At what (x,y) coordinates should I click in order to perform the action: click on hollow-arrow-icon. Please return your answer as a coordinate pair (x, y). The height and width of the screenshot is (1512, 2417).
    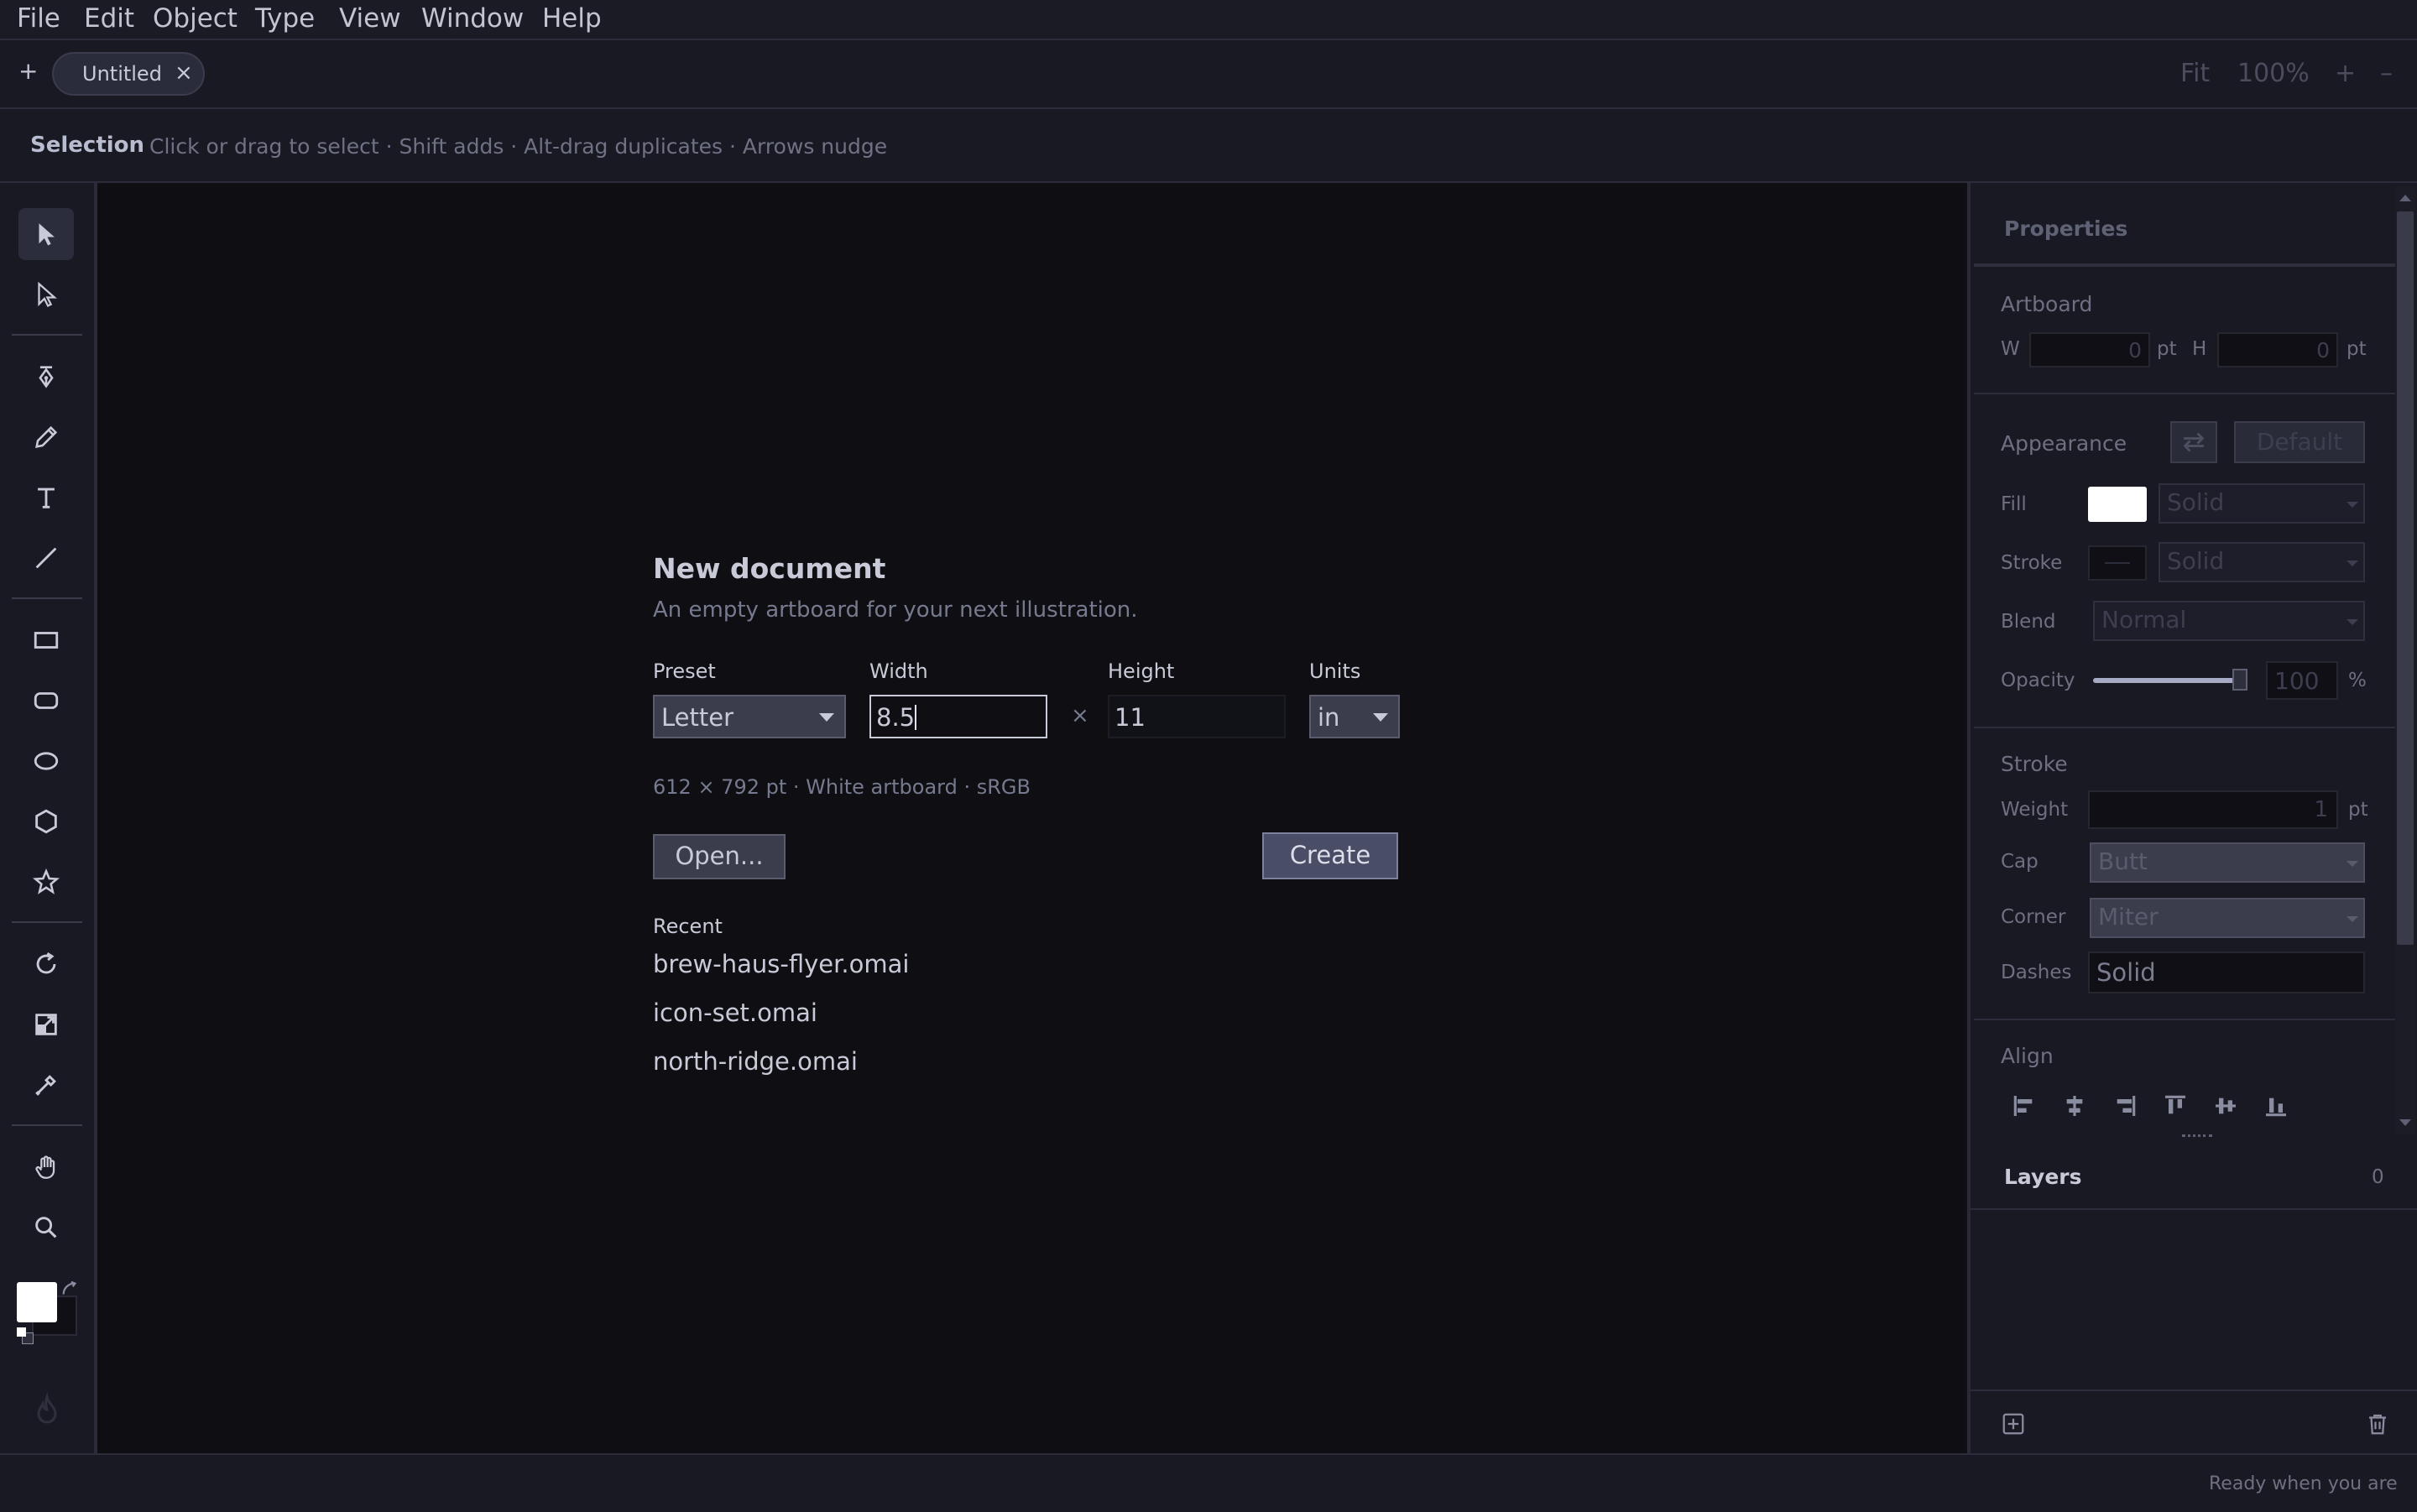
    Looking at the image, I should click on (47, 294).